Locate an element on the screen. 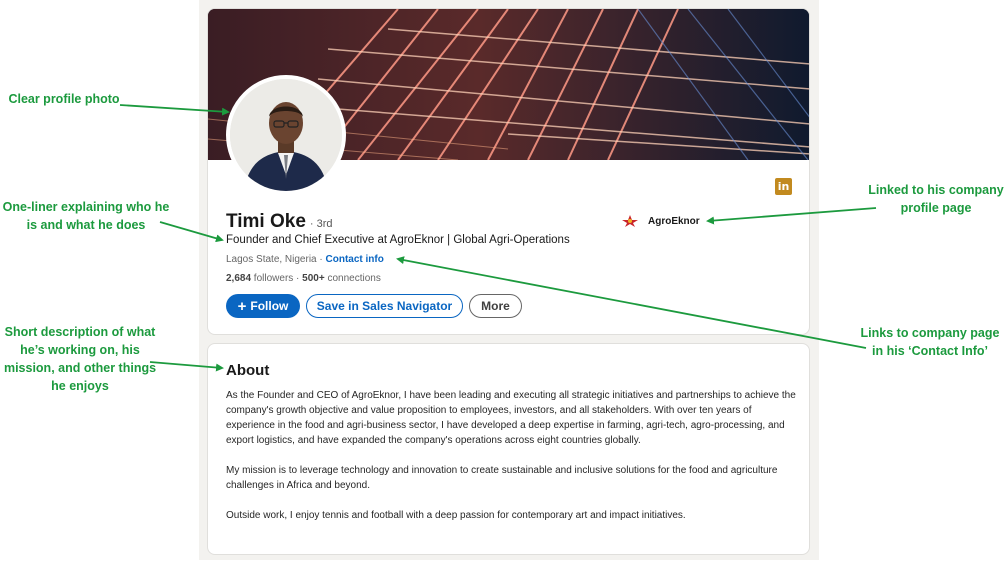 The image size is (1004, 566). linkedin-icon: in is located at coordinates (783, 186).